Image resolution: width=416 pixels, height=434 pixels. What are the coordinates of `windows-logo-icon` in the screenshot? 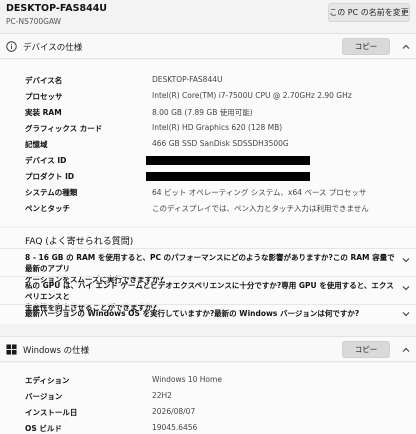 It's located at (11, 349).